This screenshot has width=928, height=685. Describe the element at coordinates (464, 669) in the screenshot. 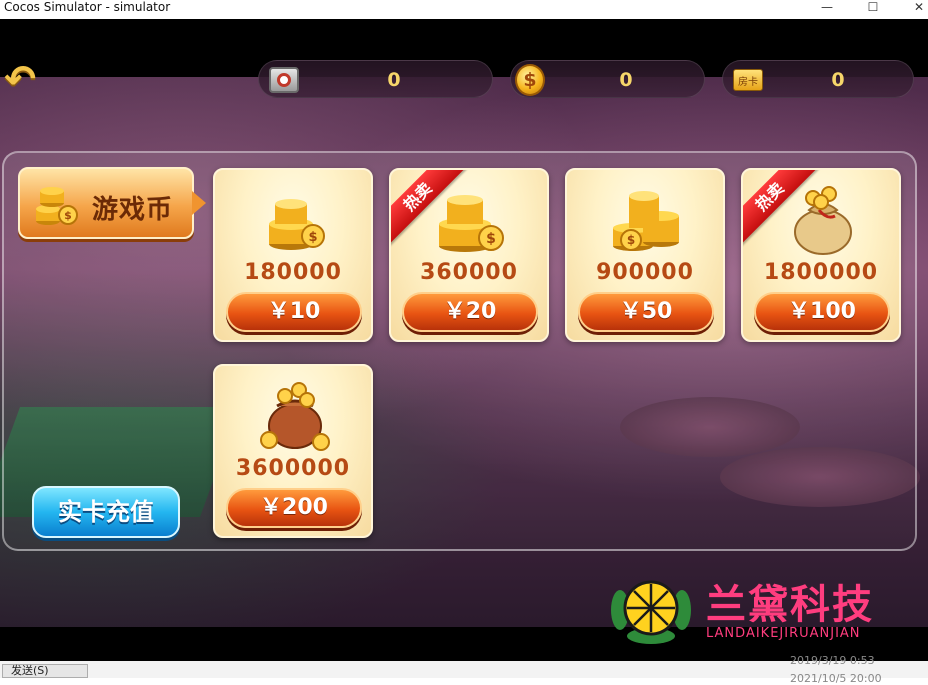

I see `background-window-strip` at that location.